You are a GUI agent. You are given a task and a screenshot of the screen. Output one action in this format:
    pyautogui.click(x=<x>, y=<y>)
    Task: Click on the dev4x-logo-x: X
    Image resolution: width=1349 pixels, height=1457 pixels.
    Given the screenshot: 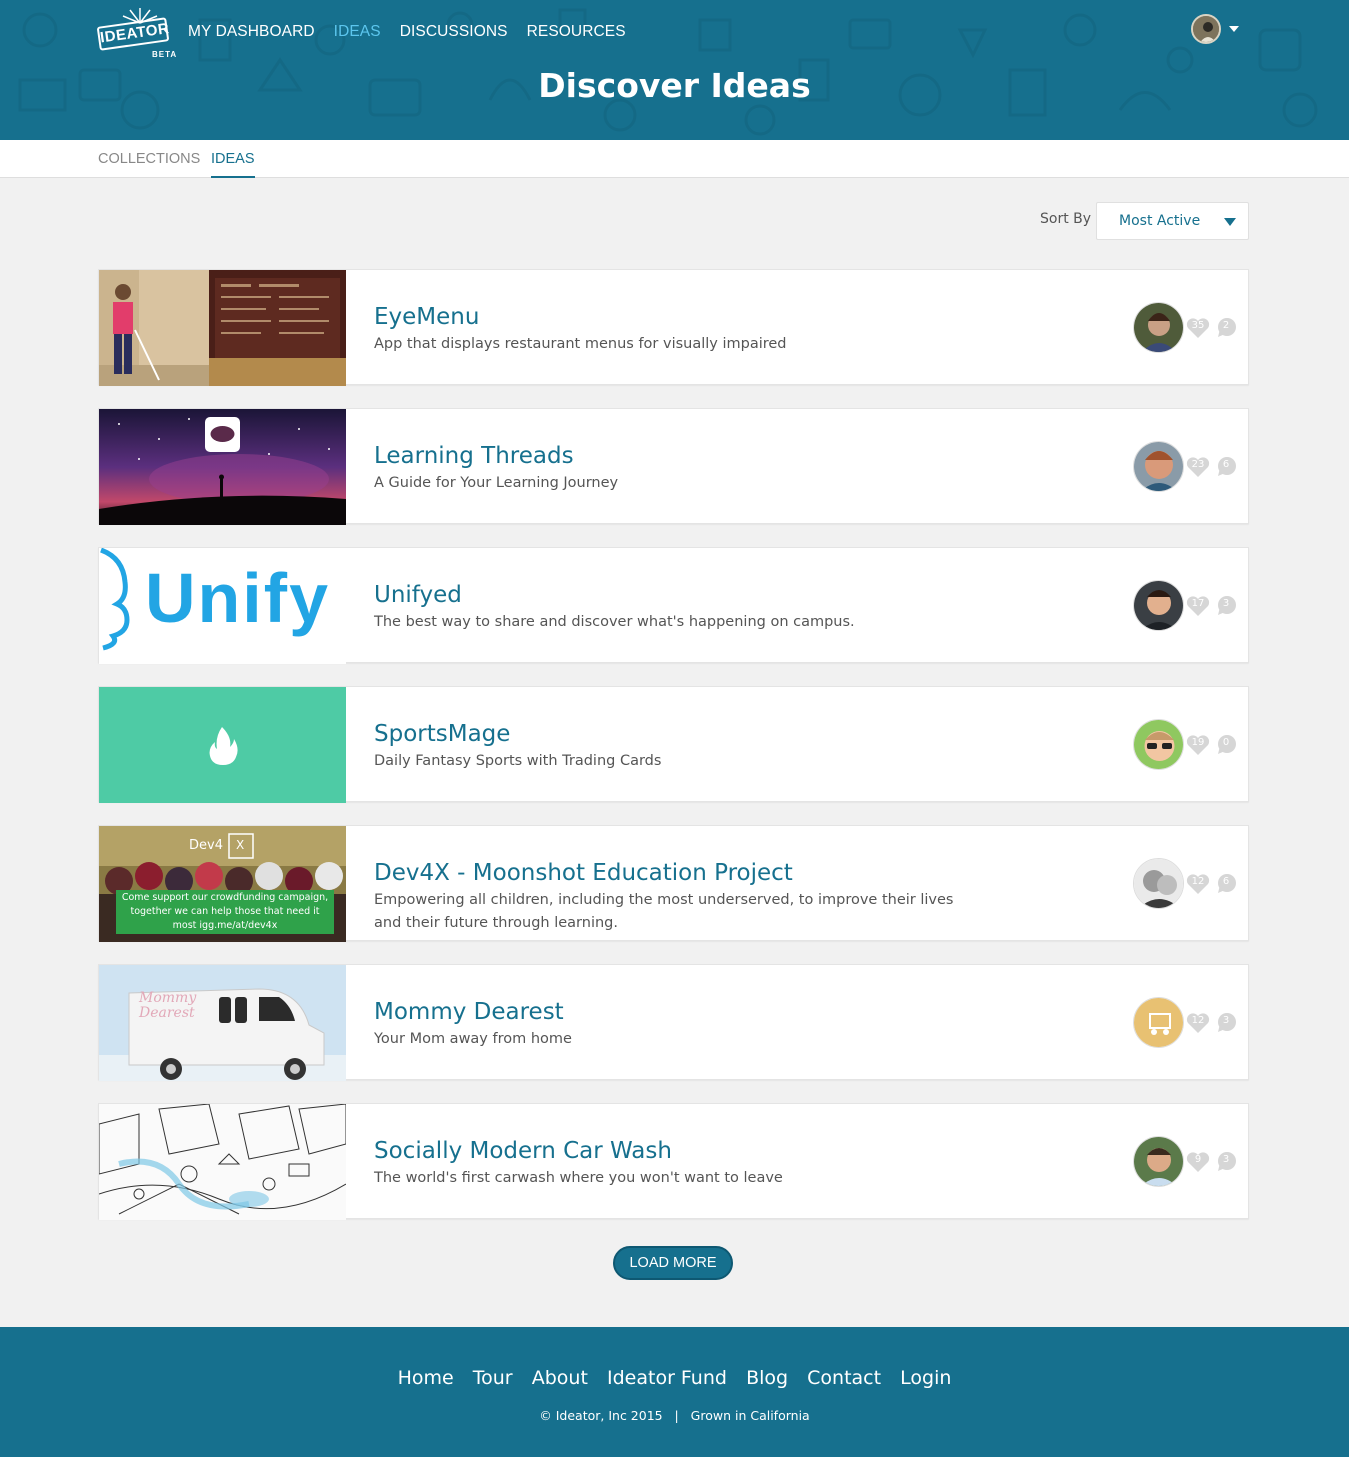 What is the action you would take?
    pyautogui.click(x=240, y=845)
    